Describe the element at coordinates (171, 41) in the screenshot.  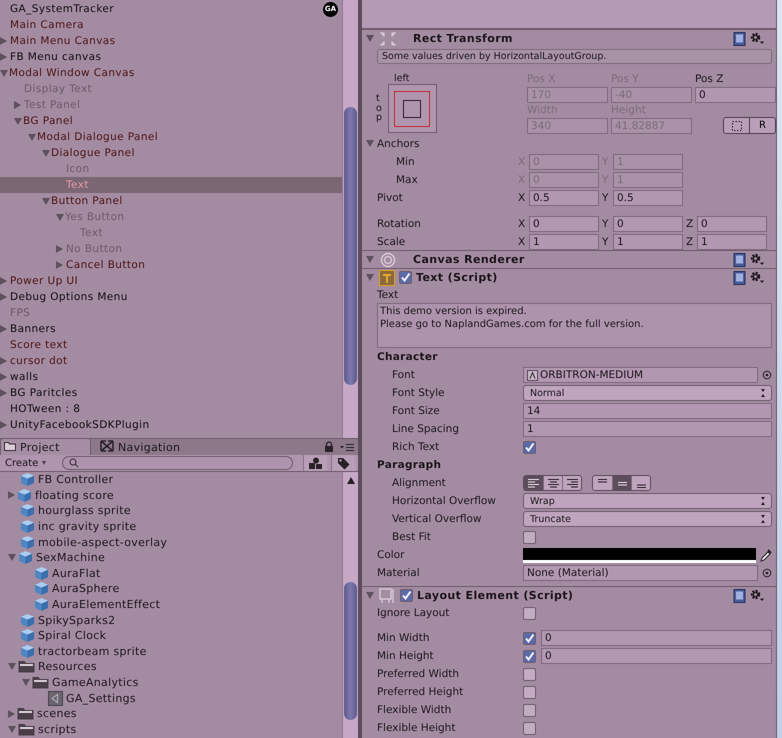
I see `hierarchy-item: Main Menu Canvas` at that location.